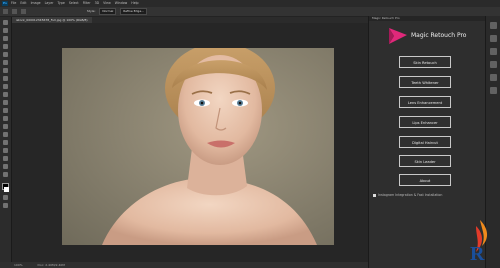 The image size is (500, 268). Describe the element at coordinates (477, 253) in the screenshot. I see `svg-text: R` at that location.